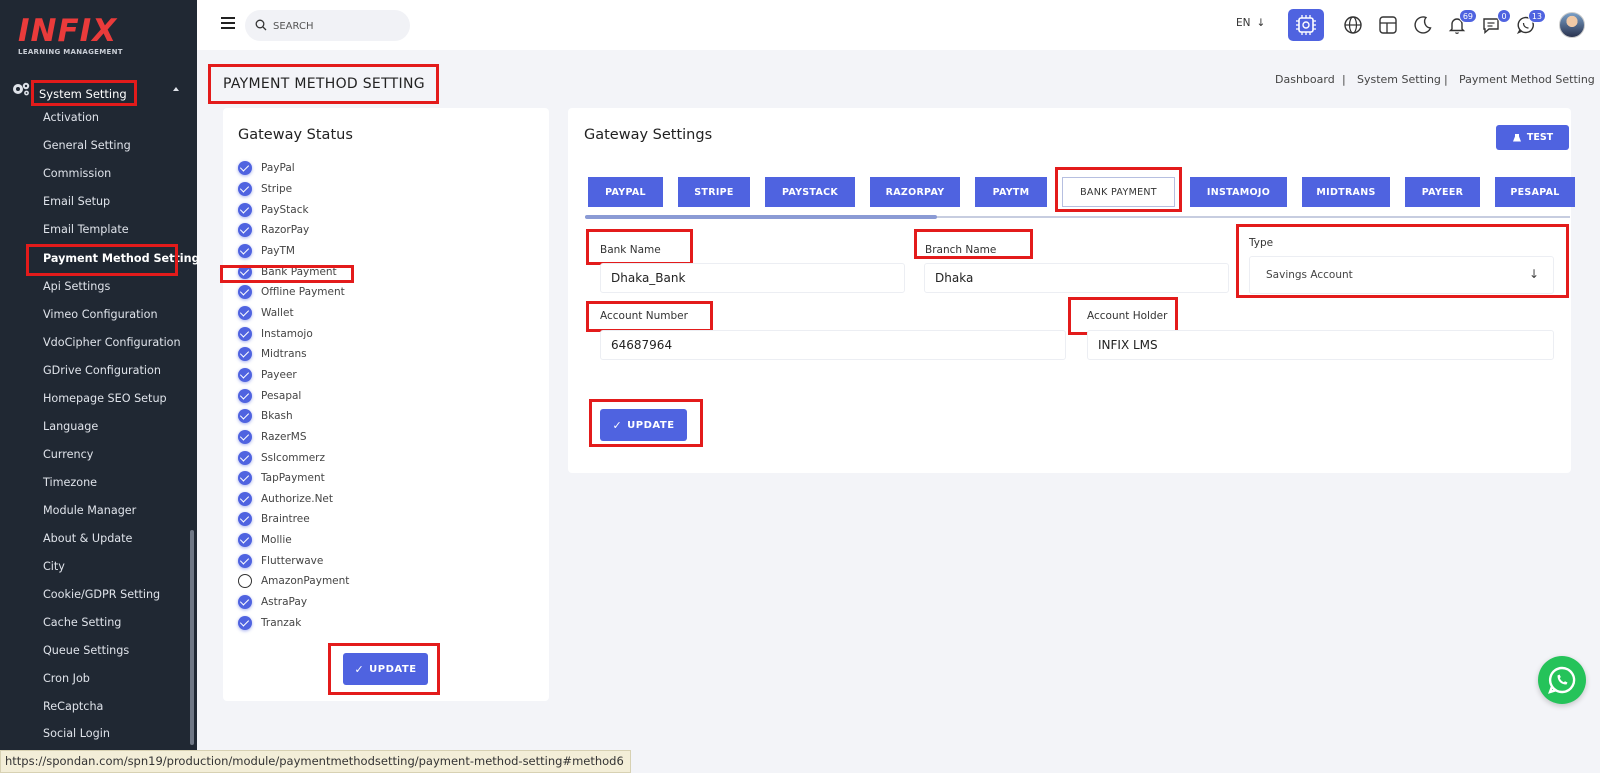 The image size is (1600, 773). What do you see at coordinates (714, 192) in the screenshot?
I see `tab-stripe: STRIPE` at bounding box center [714, 192].